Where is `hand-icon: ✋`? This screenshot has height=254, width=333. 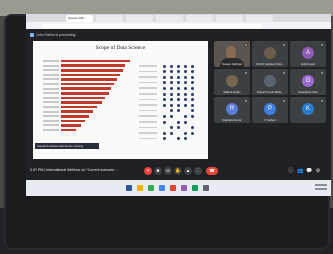 hand-icon: ✋ is located at coordinates (178, 171).